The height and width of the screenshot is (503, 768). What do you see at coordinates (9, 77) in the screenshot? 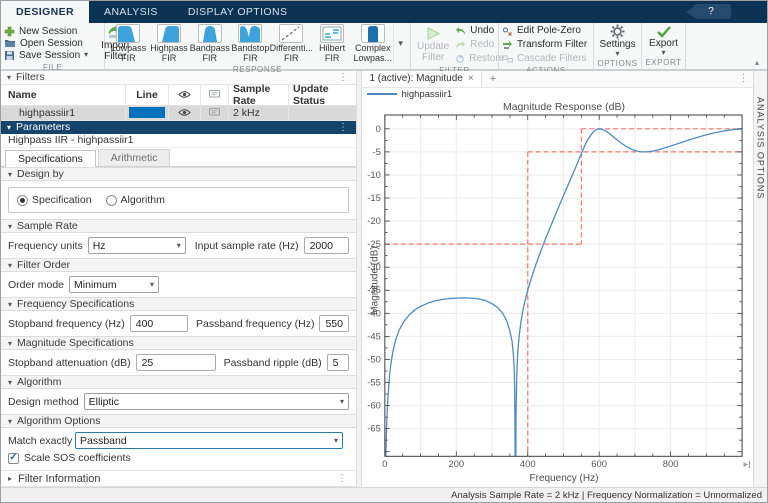
I see `collapse-triangle-icon: ▾` at bounding box center [9, 77].